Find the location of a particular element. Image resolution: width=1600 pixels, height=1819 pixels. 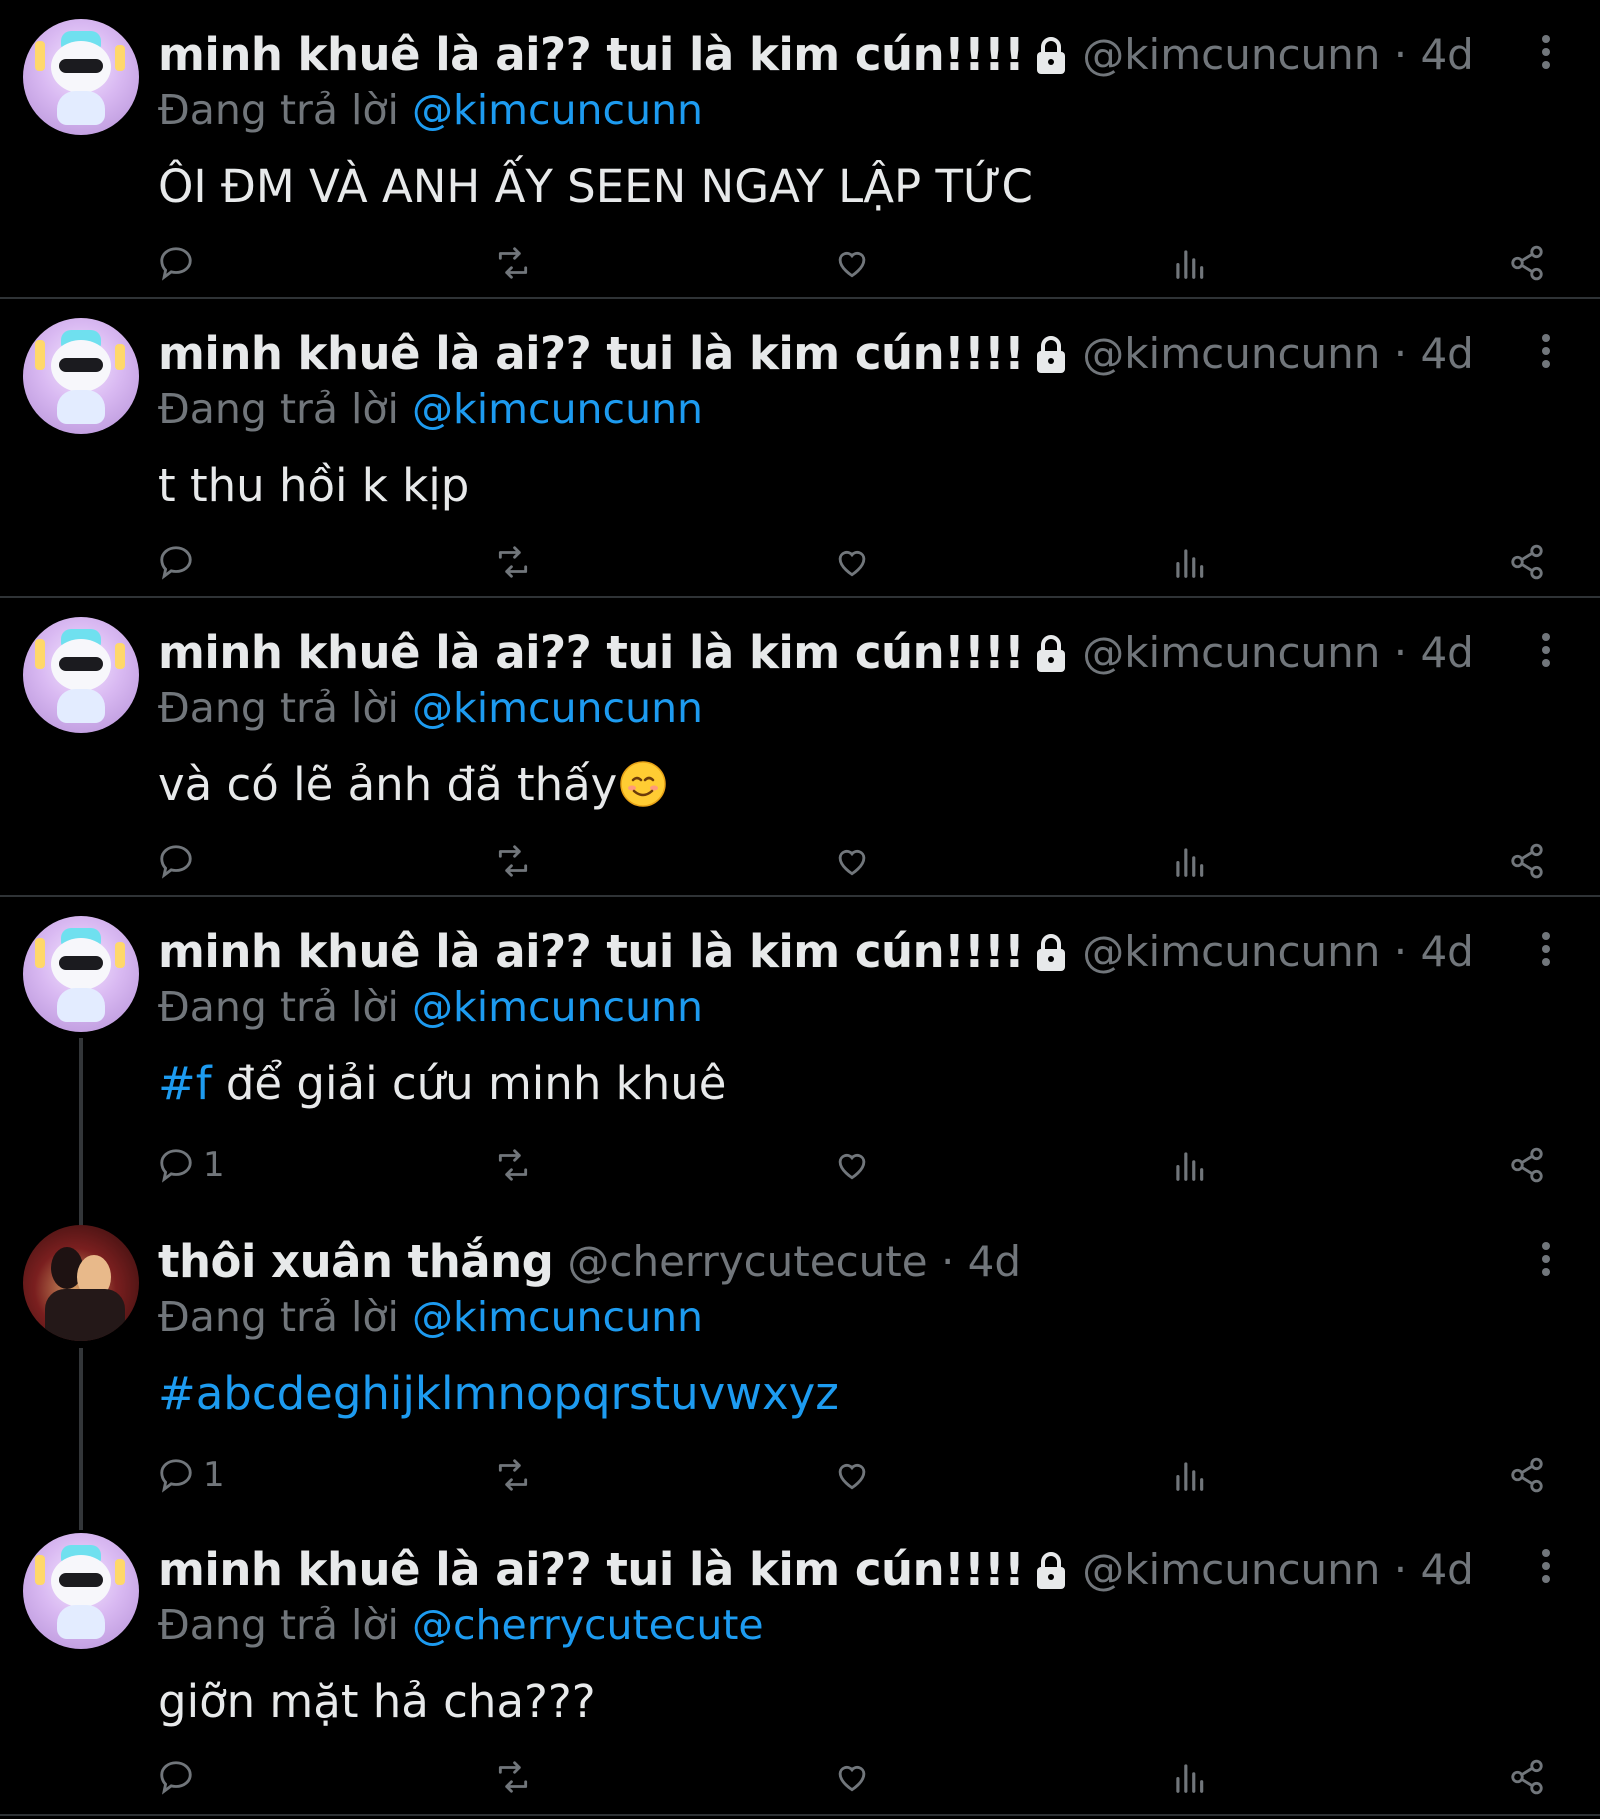

handle-timestamp: @cherrycutecute · 4d is located at coordinates (794, 1261).